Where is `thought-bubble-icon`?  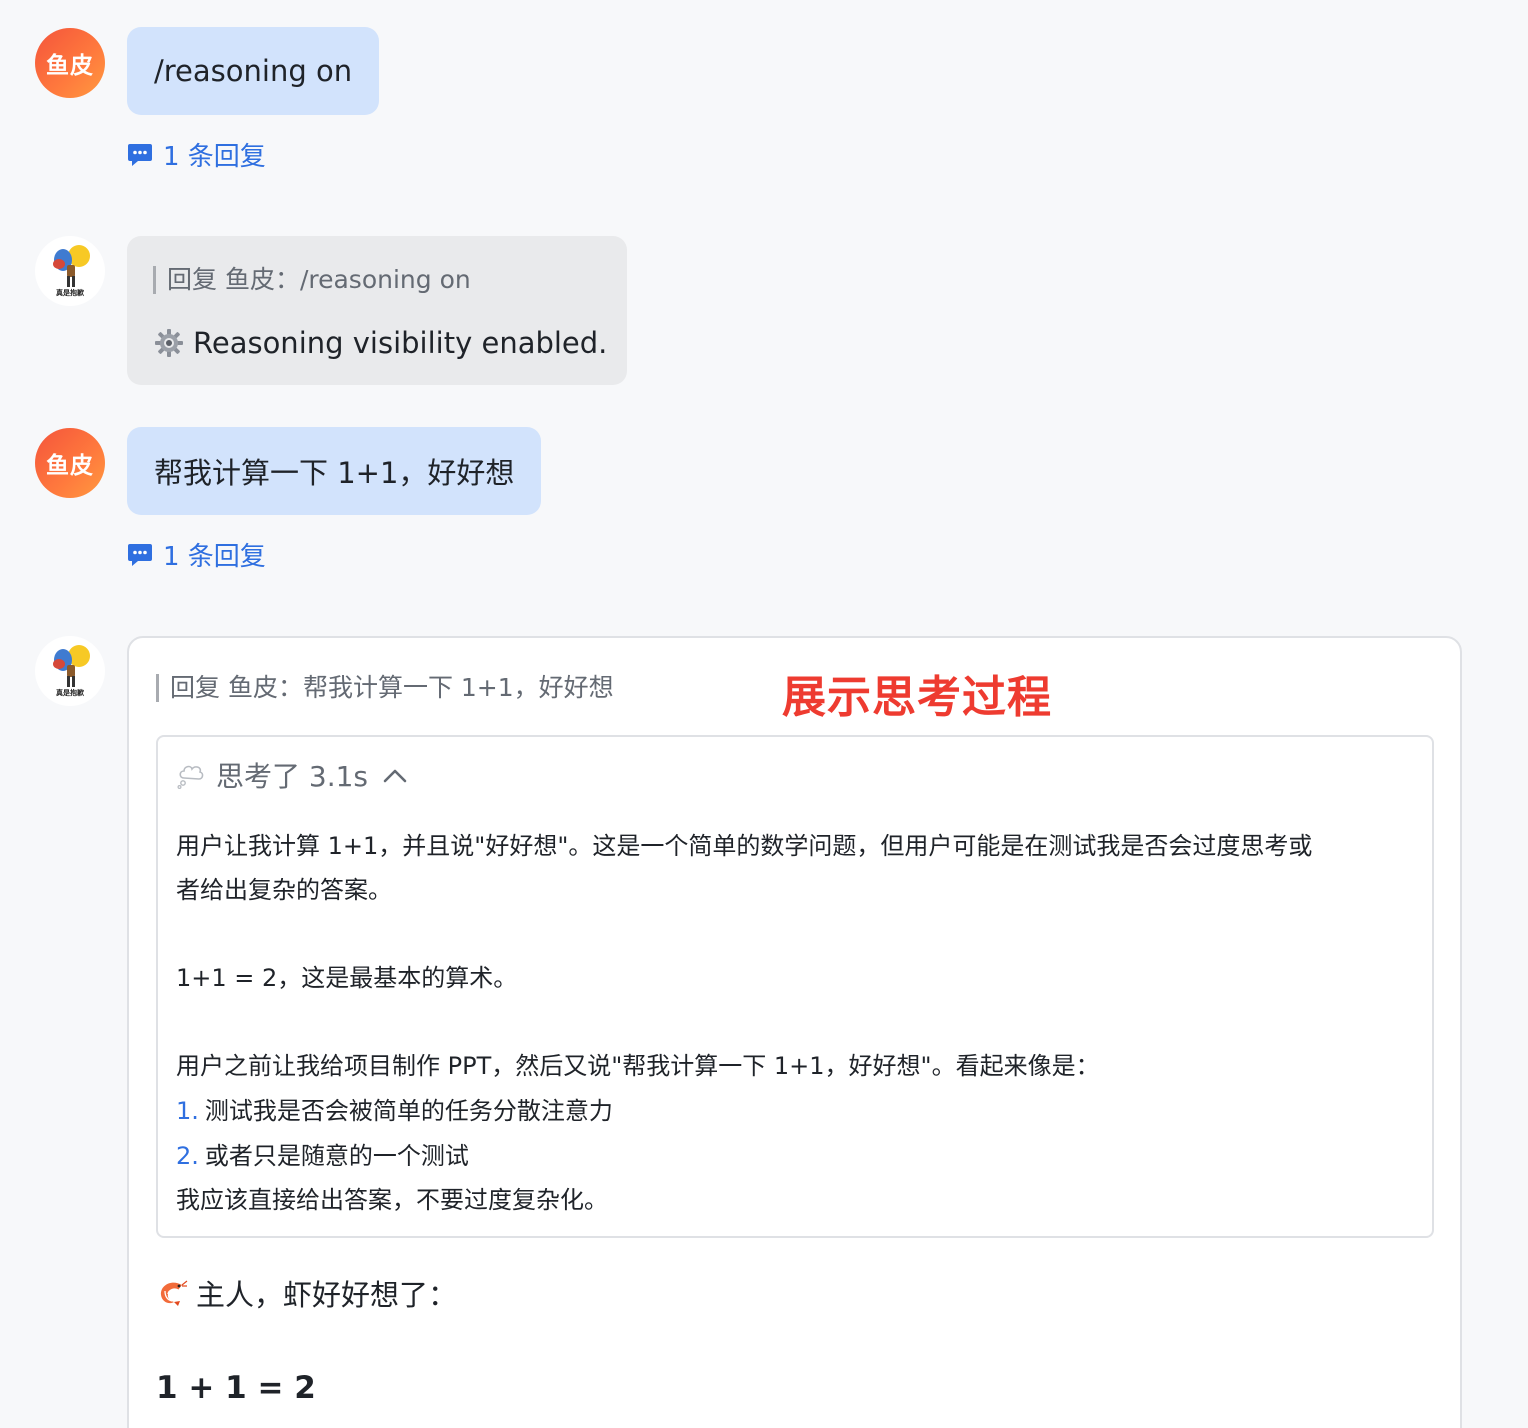
thought-bubble-icon is located at coordinates (190, 777).